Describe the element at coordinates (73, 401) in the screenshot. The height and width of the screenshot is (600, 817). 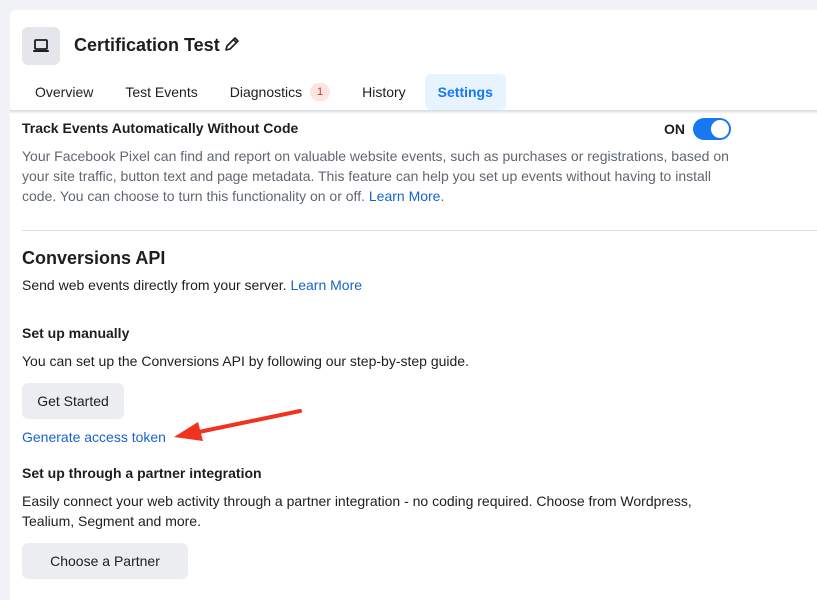
I see `get-started-button: Get Started` at that location.